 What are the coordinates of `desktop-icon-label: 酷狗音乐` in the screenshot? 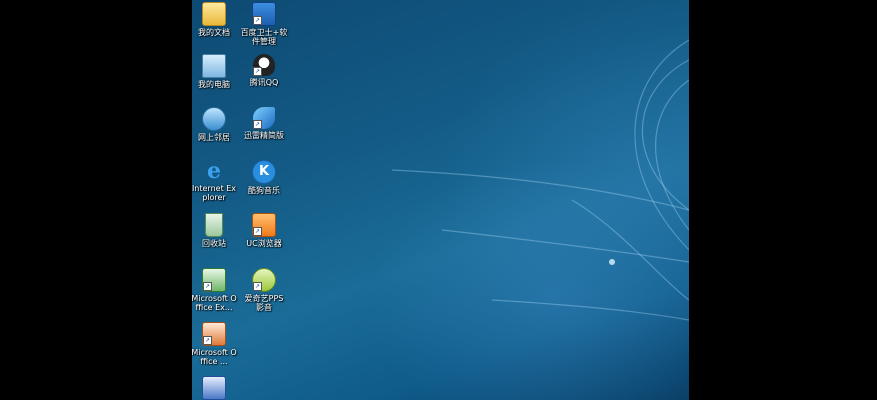 It's located at (264, 190).